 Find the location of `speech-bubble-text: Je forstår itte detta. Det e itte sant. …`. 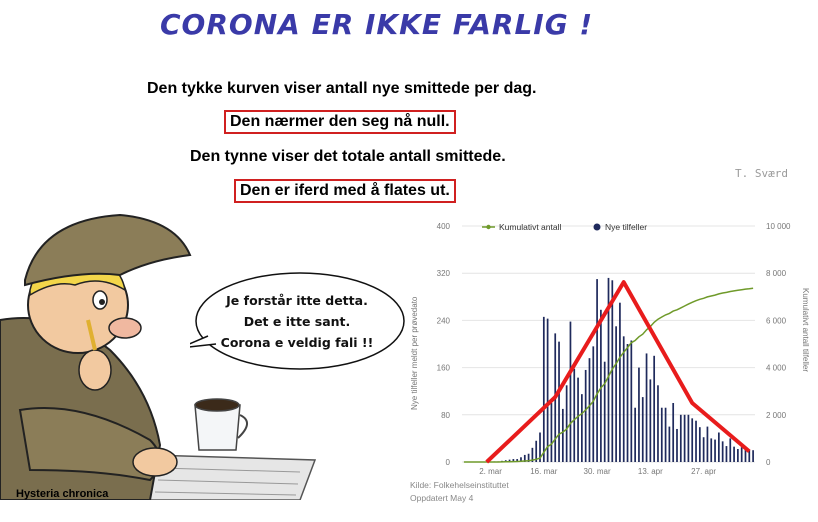

speech-bubble-text: Je forstår itte detta. Det e itte sant. … is located at coordinates (297, 321).